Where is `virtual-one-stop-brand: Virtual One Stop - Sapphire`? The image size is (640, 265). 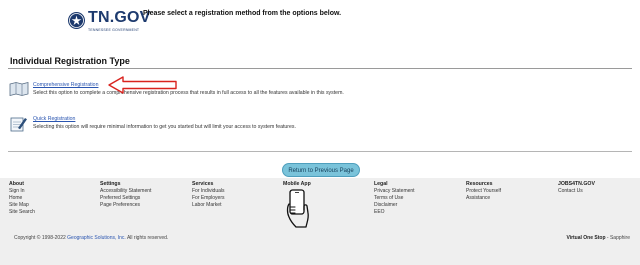
virtual-one-stop-brand: Virtual One Stop - Sapphire is located at coordinates (598, 238).